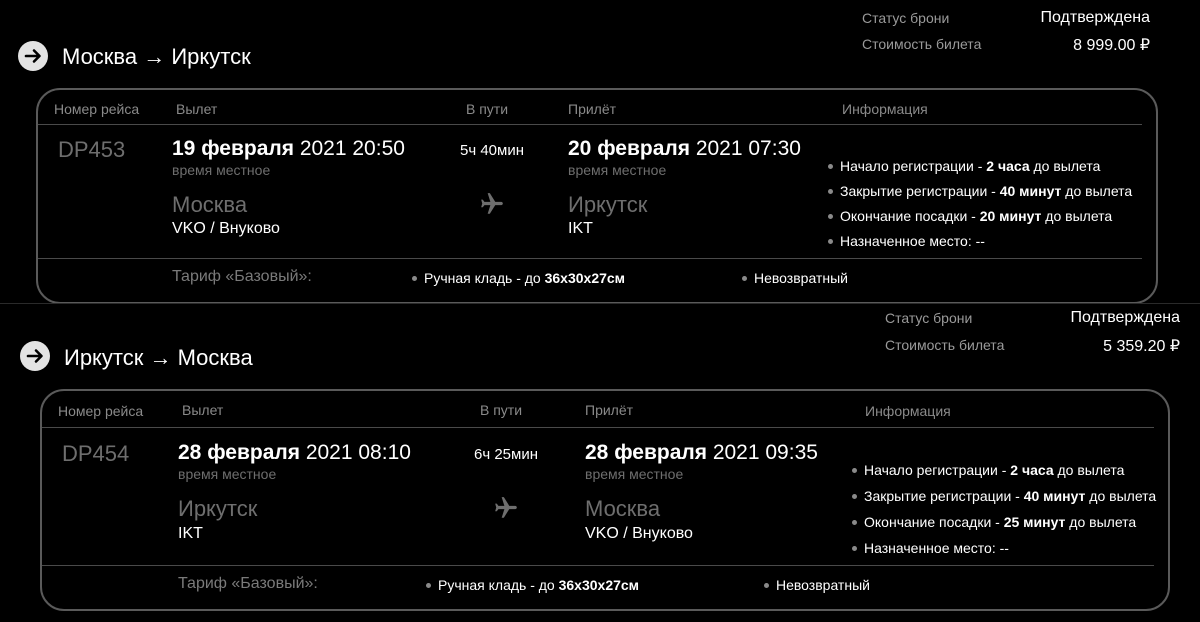 The image size is (1200, 622). What do you see at coordinates (218, 508) in the screenshot?
I see `departure-city: Иркутск` at bounding box center [218, 508].